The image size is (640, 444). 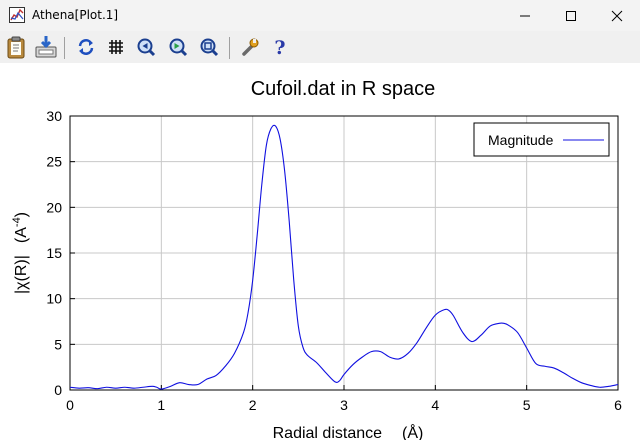 I want to click on save-image-button, so click(x=46, y=47).